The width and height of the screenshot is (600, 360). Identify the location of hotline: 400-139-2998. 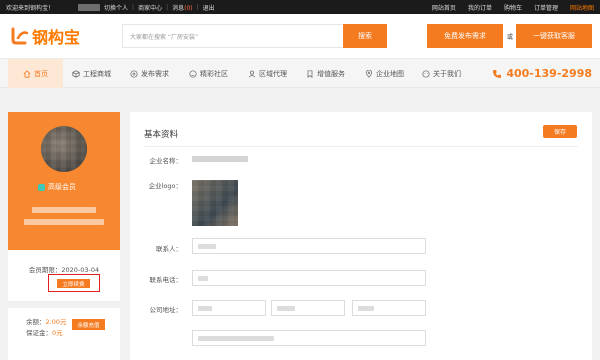
(542, 73).